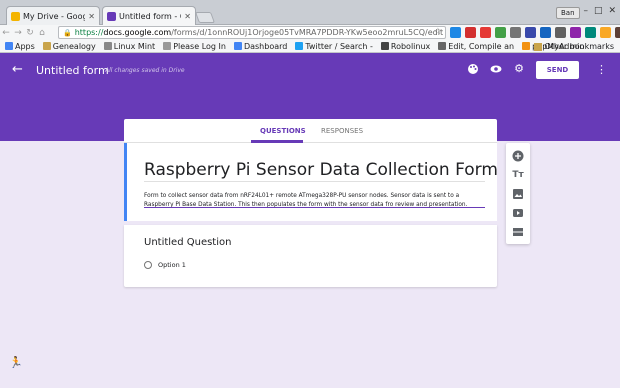 This screenshot has height=388, width=620. What do you see at coordinates (30, 33) in the screenshot?
I see `reload-icon: ↻` at bounding box center [30, 33].